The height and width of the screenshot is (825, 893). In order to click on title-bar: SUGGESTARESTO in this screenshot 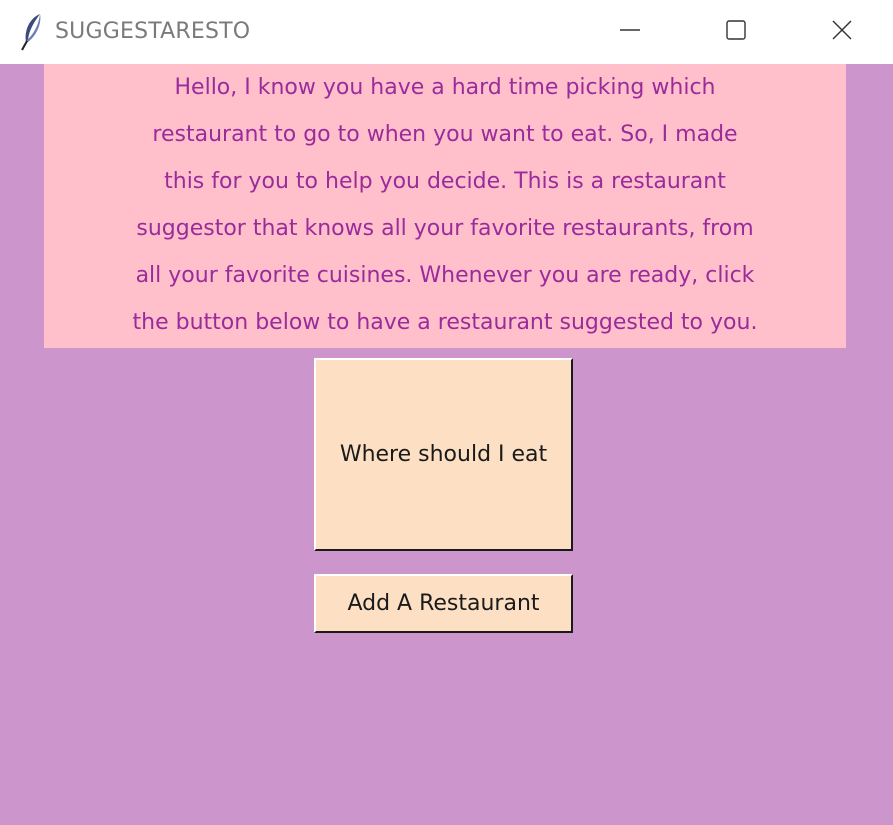, I will do `click(446, 32)`.